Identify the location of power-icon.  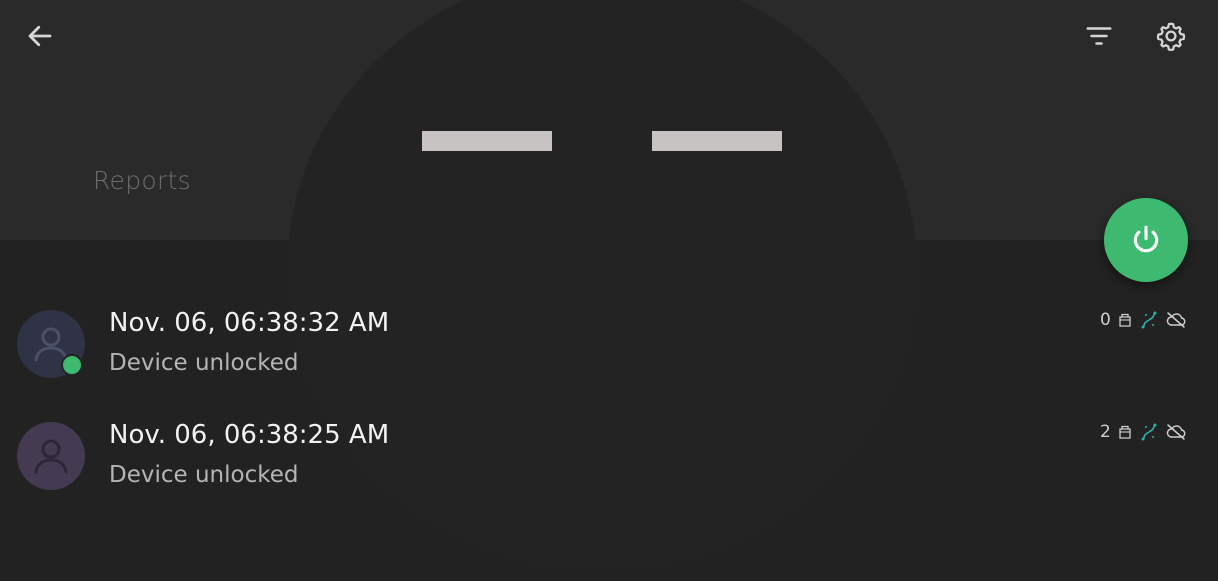
(1146, 239).